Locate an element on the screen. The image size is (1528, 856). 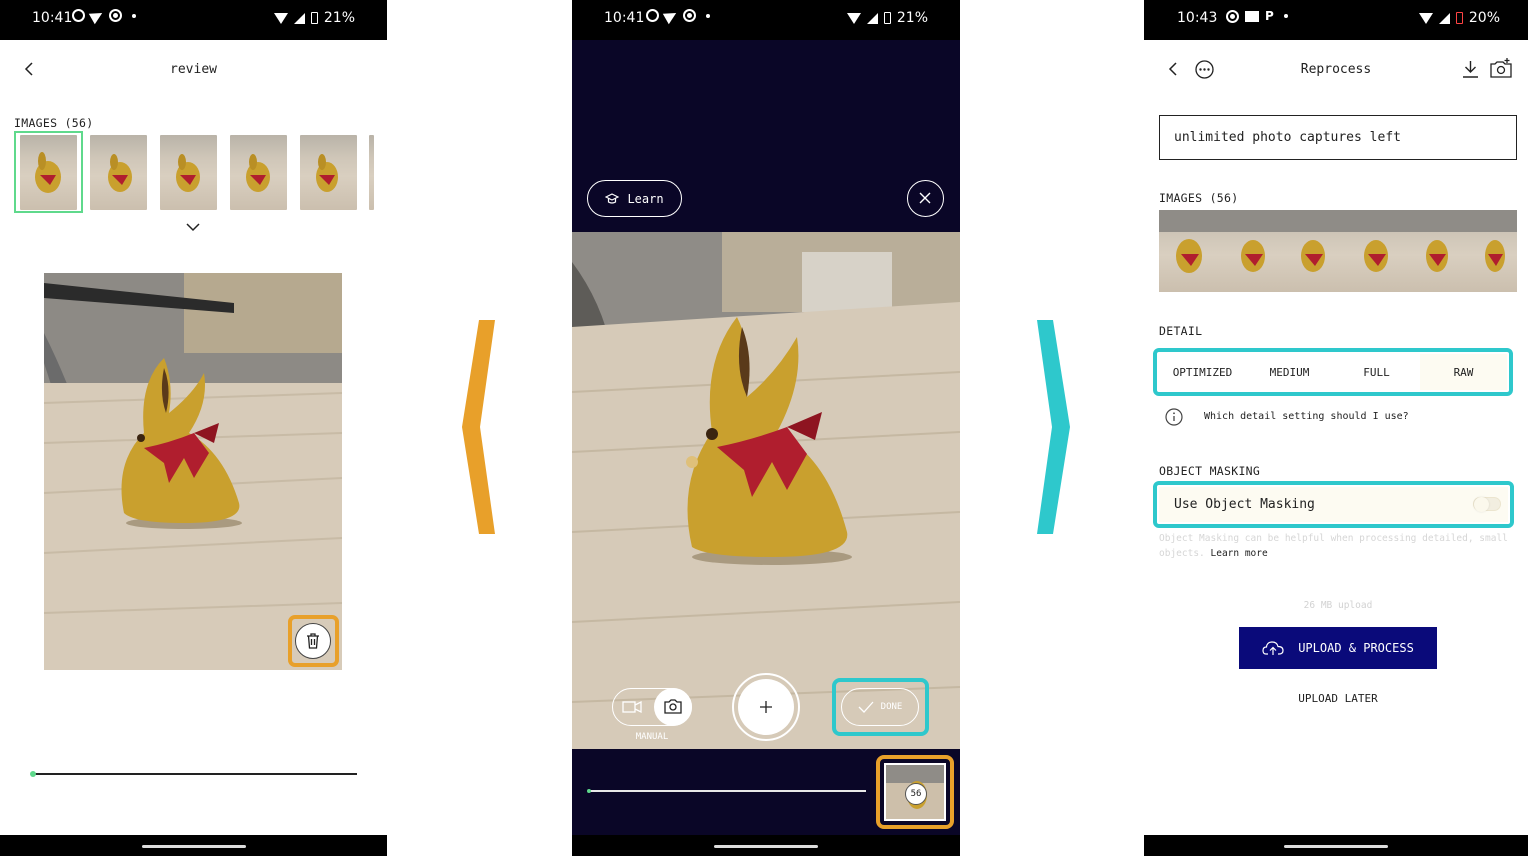
detail-option-optimized: OPTIMIZED is located at coordinates (1202, 372).